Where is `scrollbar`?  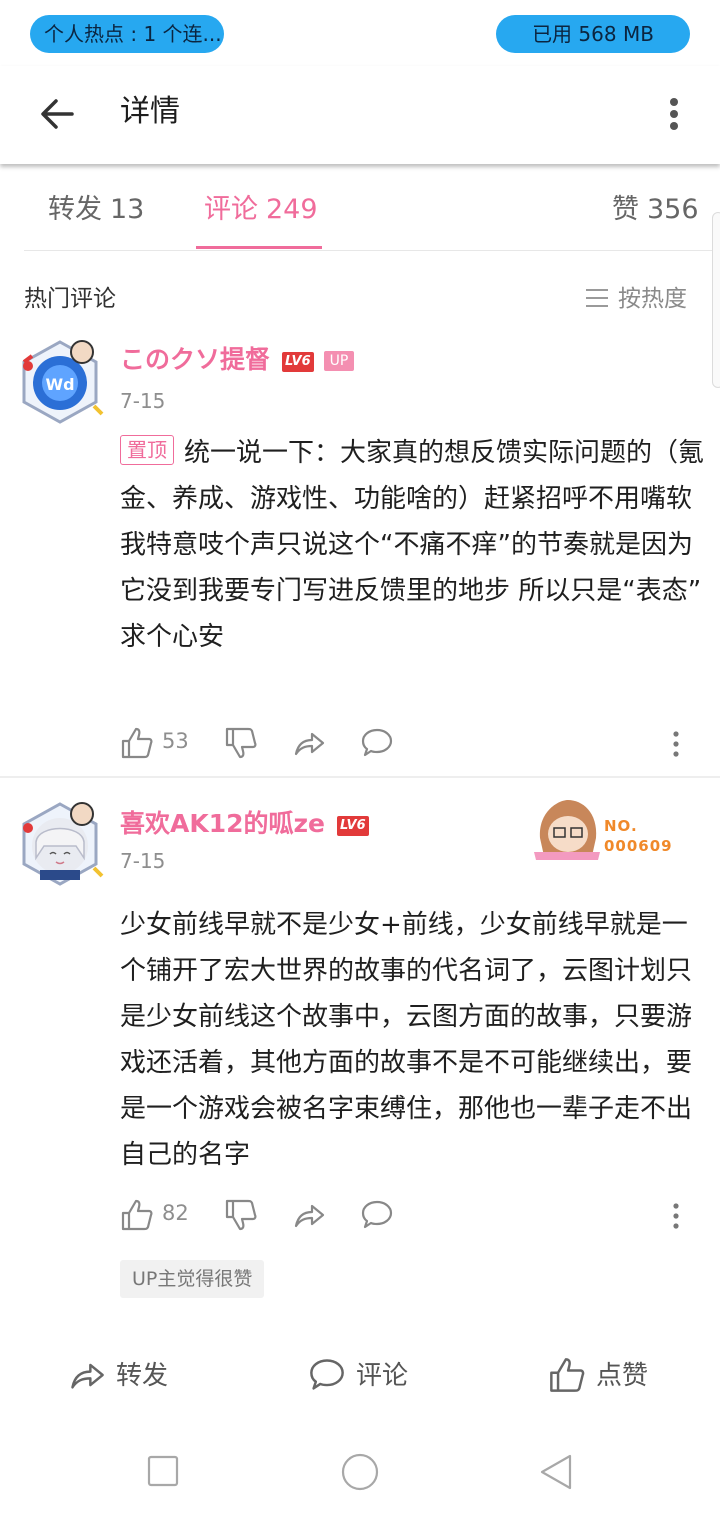
scrollbar is located at coordinates (716, 300).